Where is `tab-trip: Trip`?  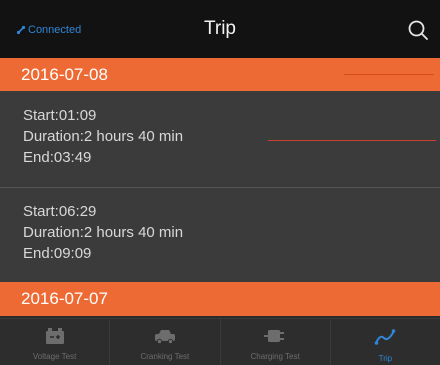
tab-trip: Trip is located at coordinates (385, 342).